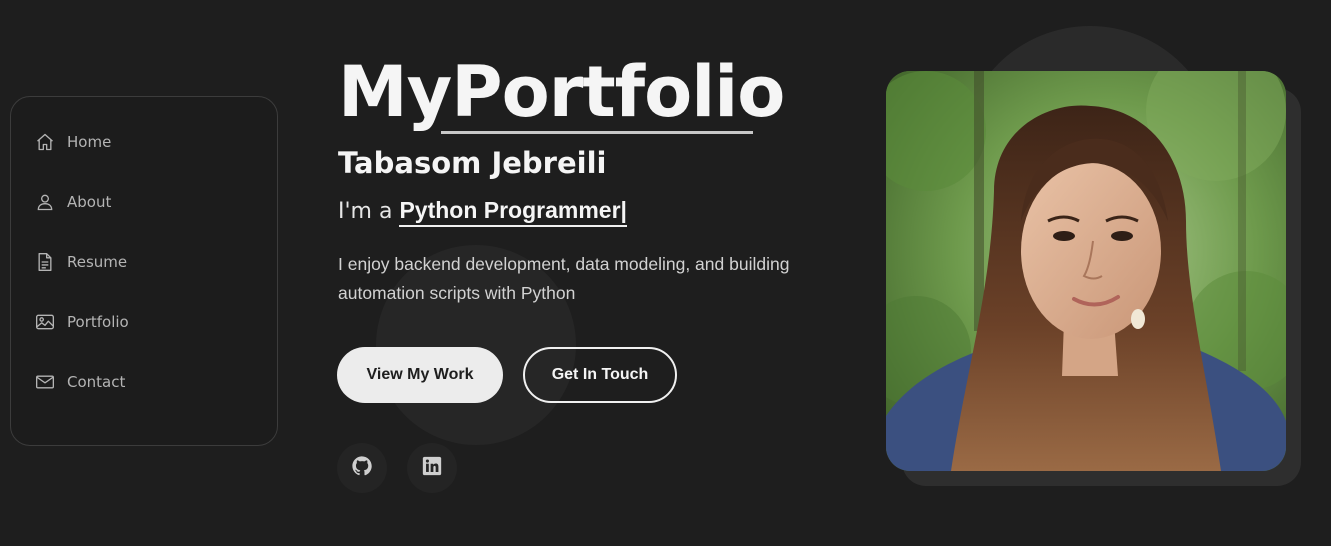 Image resolution: width=1331 pixels, height=546 pixels. I want to click on sidebar-item-contact: Contact, so click(80, 382).